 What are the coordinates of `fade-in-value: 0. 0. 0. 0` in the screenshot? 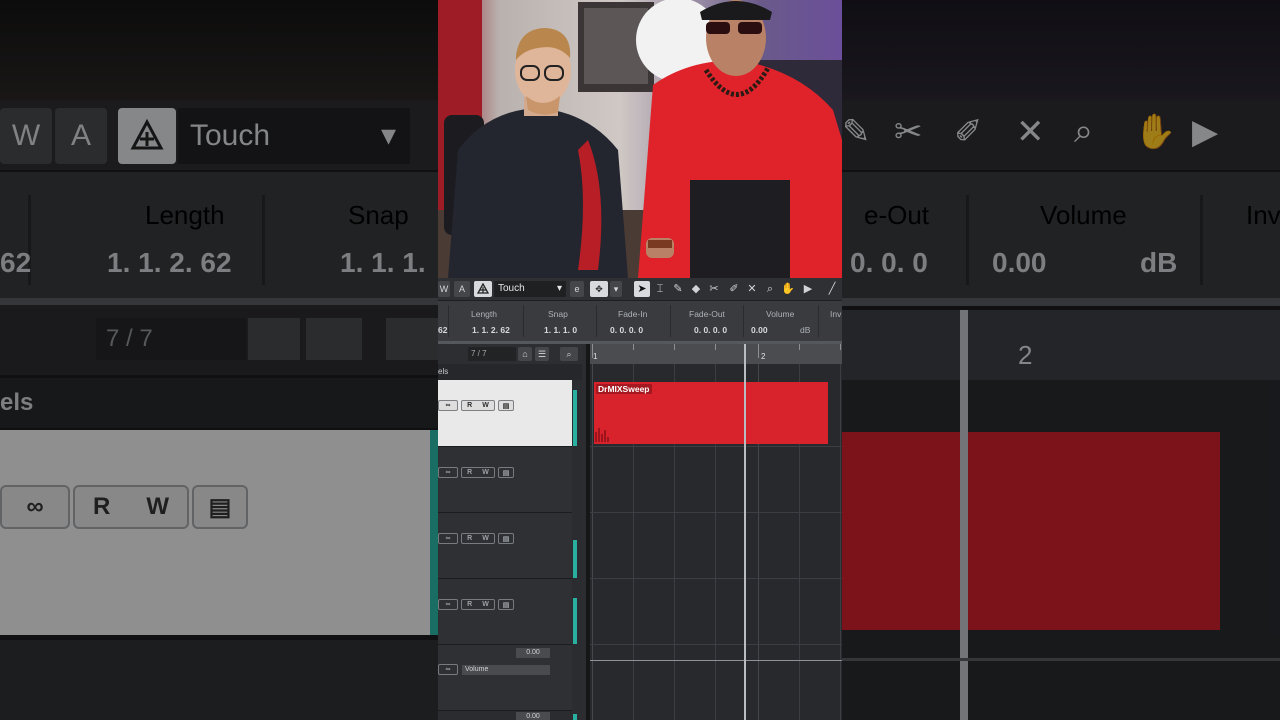 It's located at (626, 330).